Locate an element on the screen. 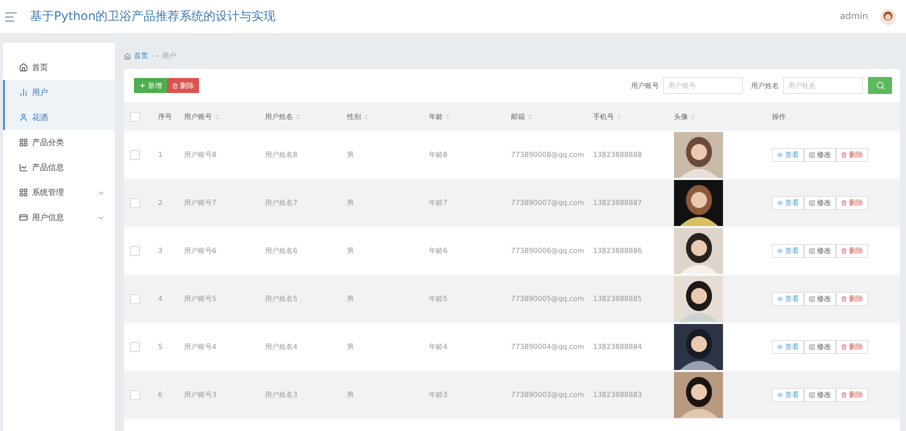 Image resolution: width=906 pixels, height=431 pixels. plus-icon is located at coordinates (142, 85).